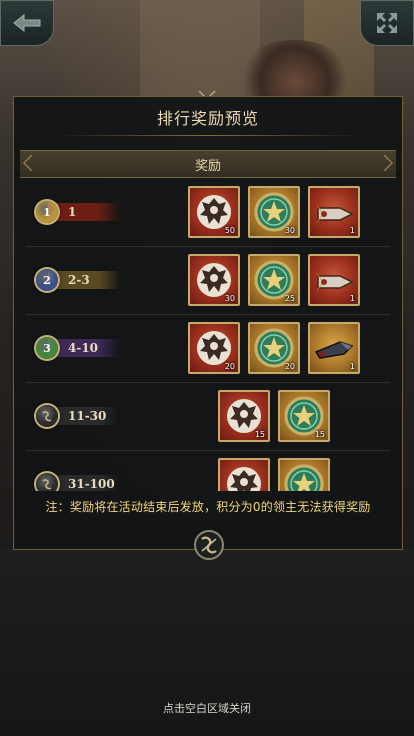  I want to click on expand-arrows-icon, so click(387, 23).